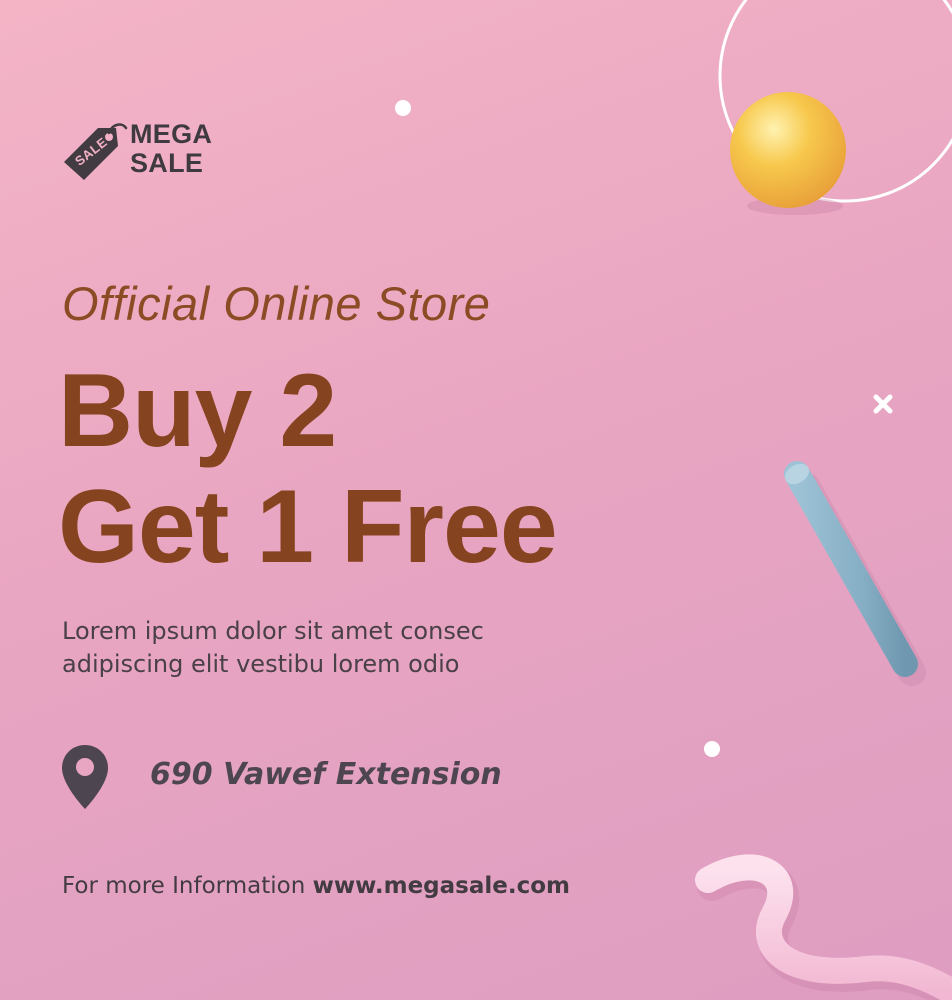 Image resolution: width=952 pixels, height=1000 pixels. I want to click on mega-sale-logo: SALE MEGA SALE, so click(150, 153).